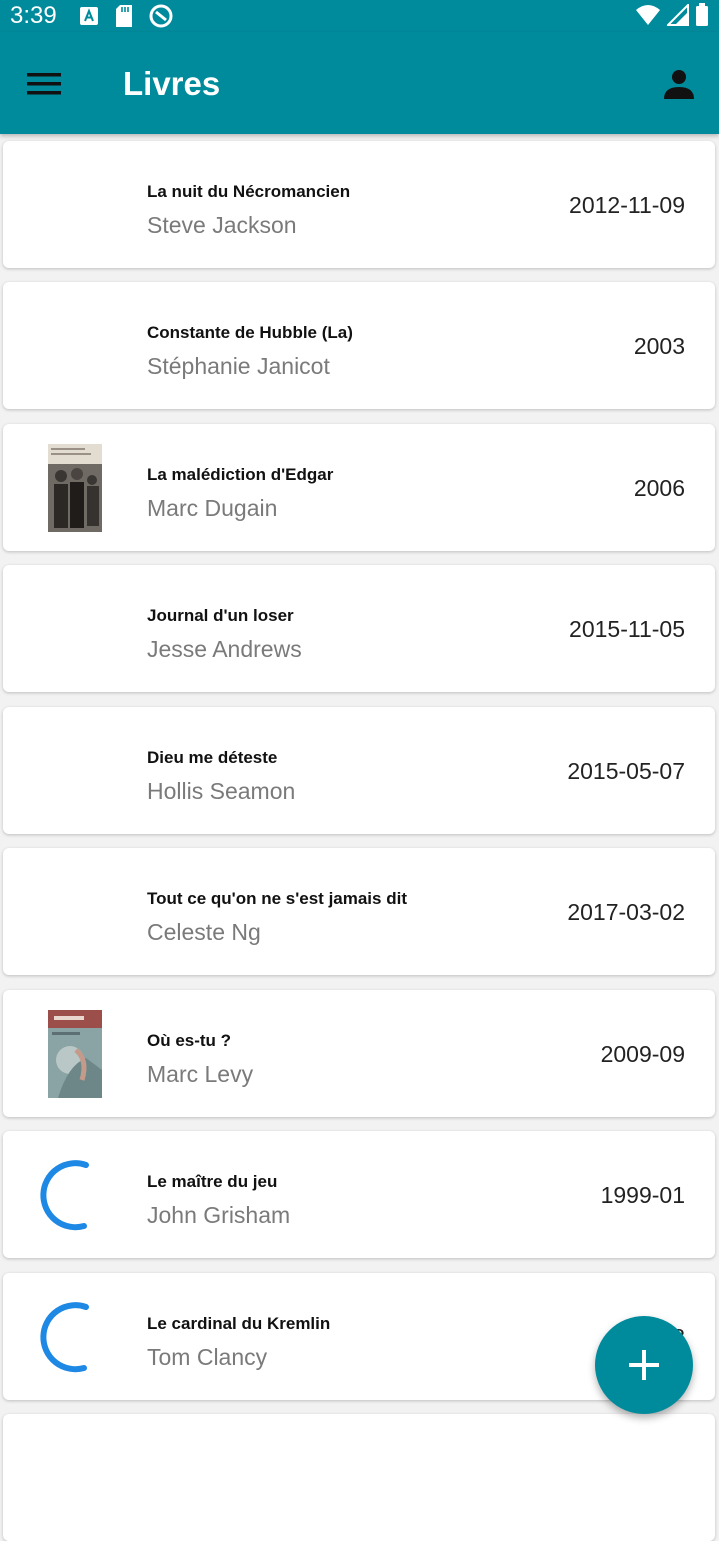 This screenshot has width=719, height=1541. I want to click on book-date: 2012-11-09, so click(627, 205).